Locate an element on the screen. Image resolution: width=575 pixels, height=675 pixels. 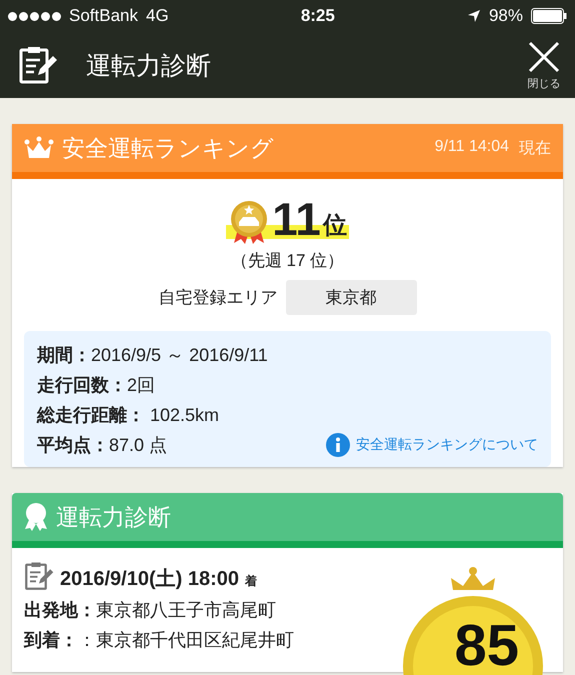
clock-time: 8:25 is located at coordinates (318, 16).